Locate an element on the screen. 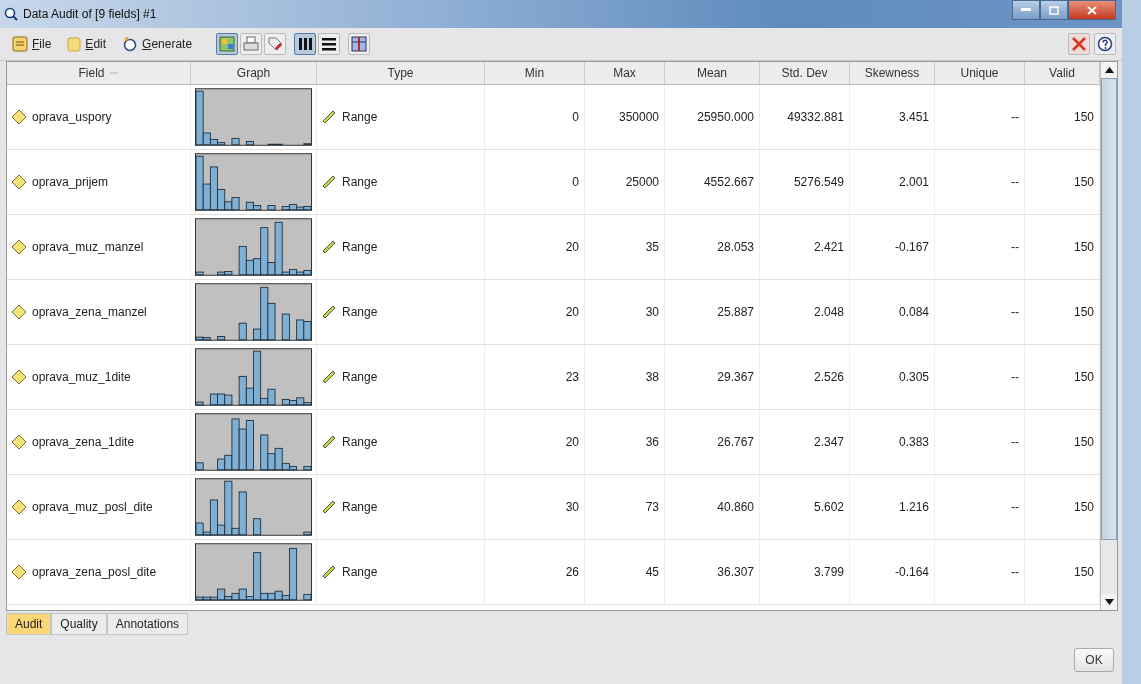 Image resolution: width=1141 pixels, height=684 pixels. ok-button: OK is located at coordinates (1094, 659).